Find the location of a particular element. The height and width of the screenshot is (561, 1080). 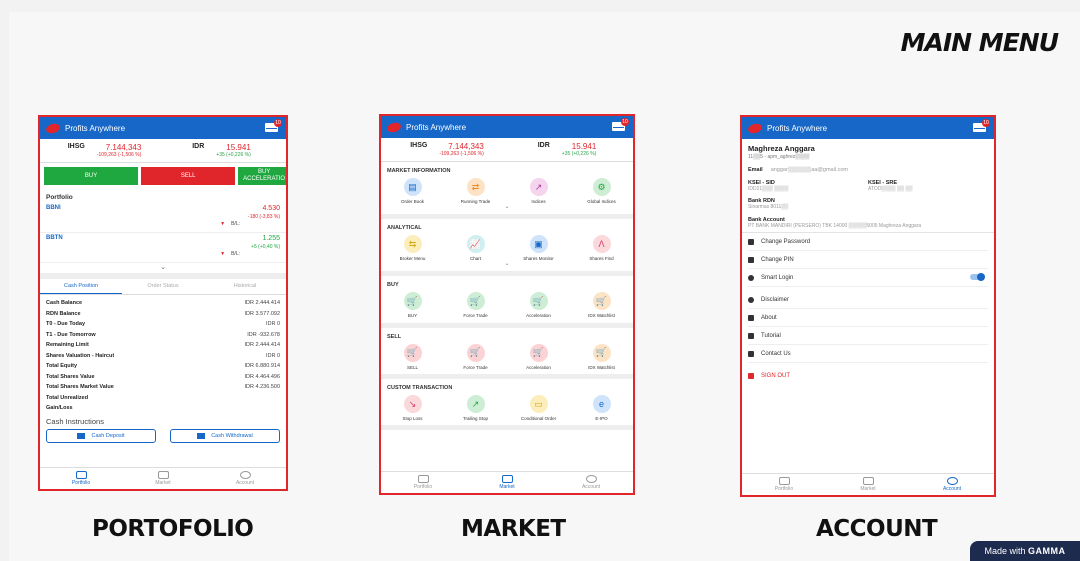

market-menu-item: ↗ Indices is located at coordinates (539, 191).